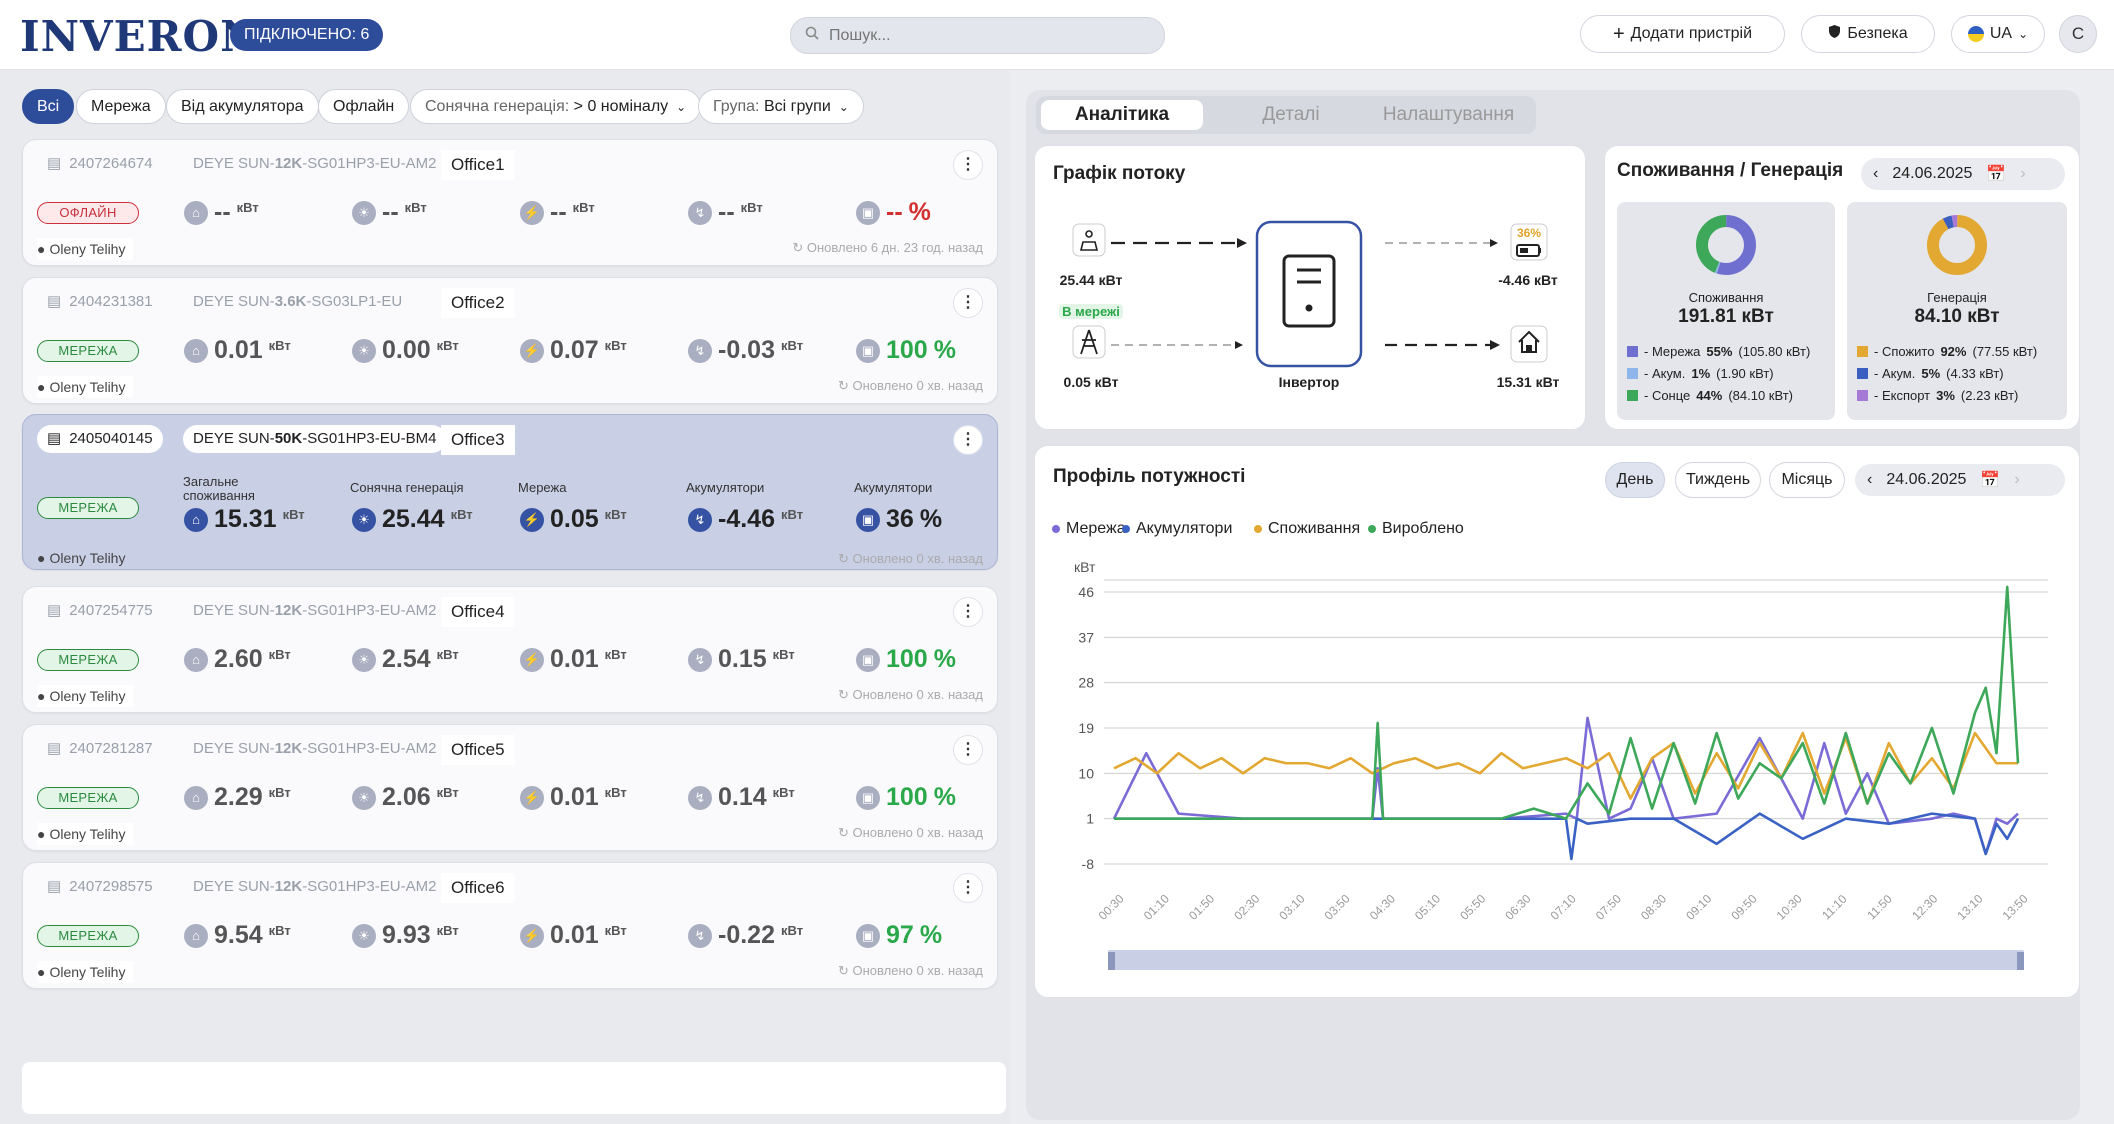  I want to click on search-input, so click(979, 35).